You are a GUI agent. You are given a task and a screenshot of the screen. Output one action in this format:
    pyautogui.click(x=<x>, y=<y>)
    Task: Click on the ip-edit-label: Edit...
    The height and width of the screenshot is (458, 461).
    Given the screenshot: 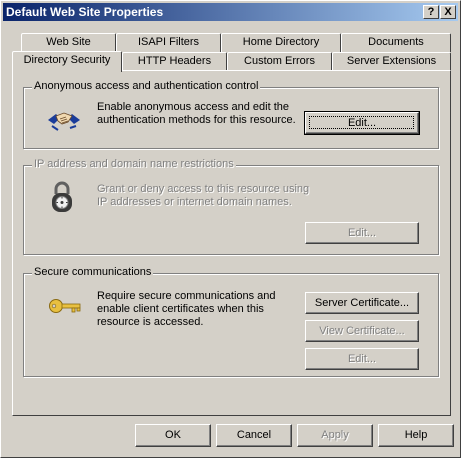 What is the action you would take?
    pyautogui.click(x=362, y=233)
    